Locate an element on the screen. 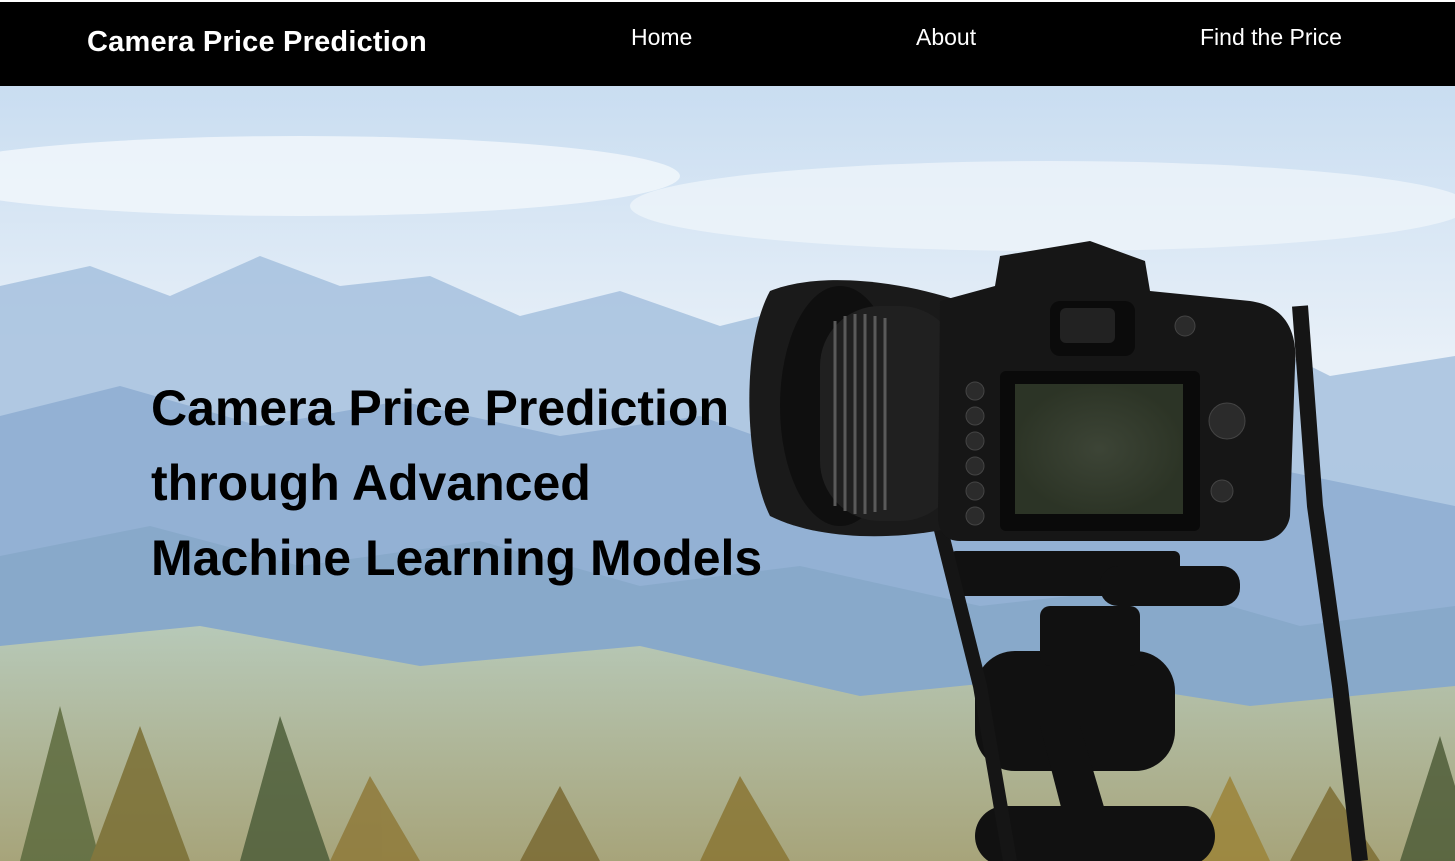 The image size is (1455, 861). nav-link-find-the-price: Find the Price is located at coordinates (1271, 37).